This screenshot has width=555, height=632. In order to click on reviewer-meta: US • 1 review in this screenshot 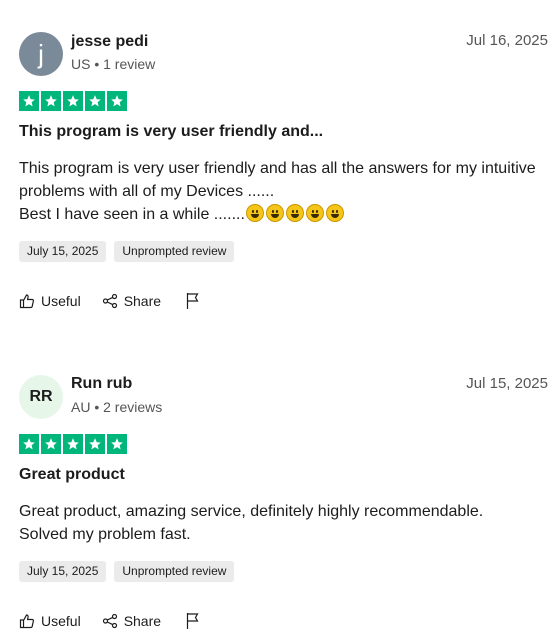, I will do `click(113, 64)`.